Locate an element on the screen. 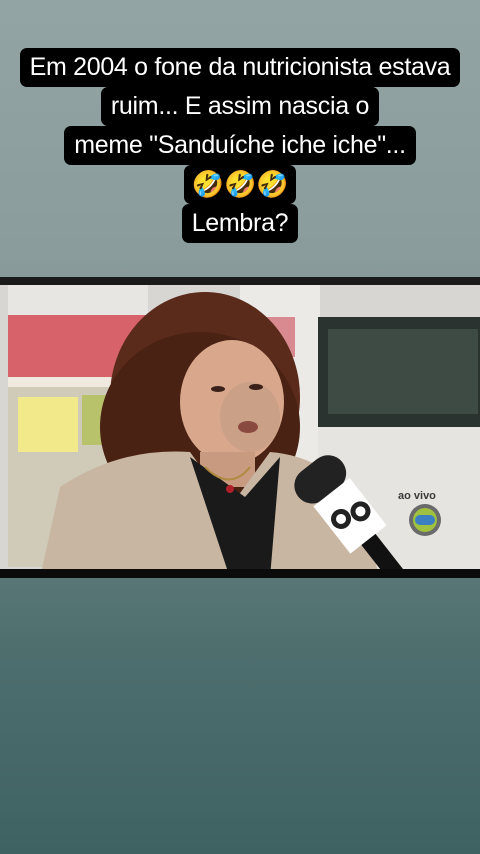 This screenshot has width=480, height=854. caption-emoji-line: 🤣🤣🤣 is located at coordinates (240, 184).